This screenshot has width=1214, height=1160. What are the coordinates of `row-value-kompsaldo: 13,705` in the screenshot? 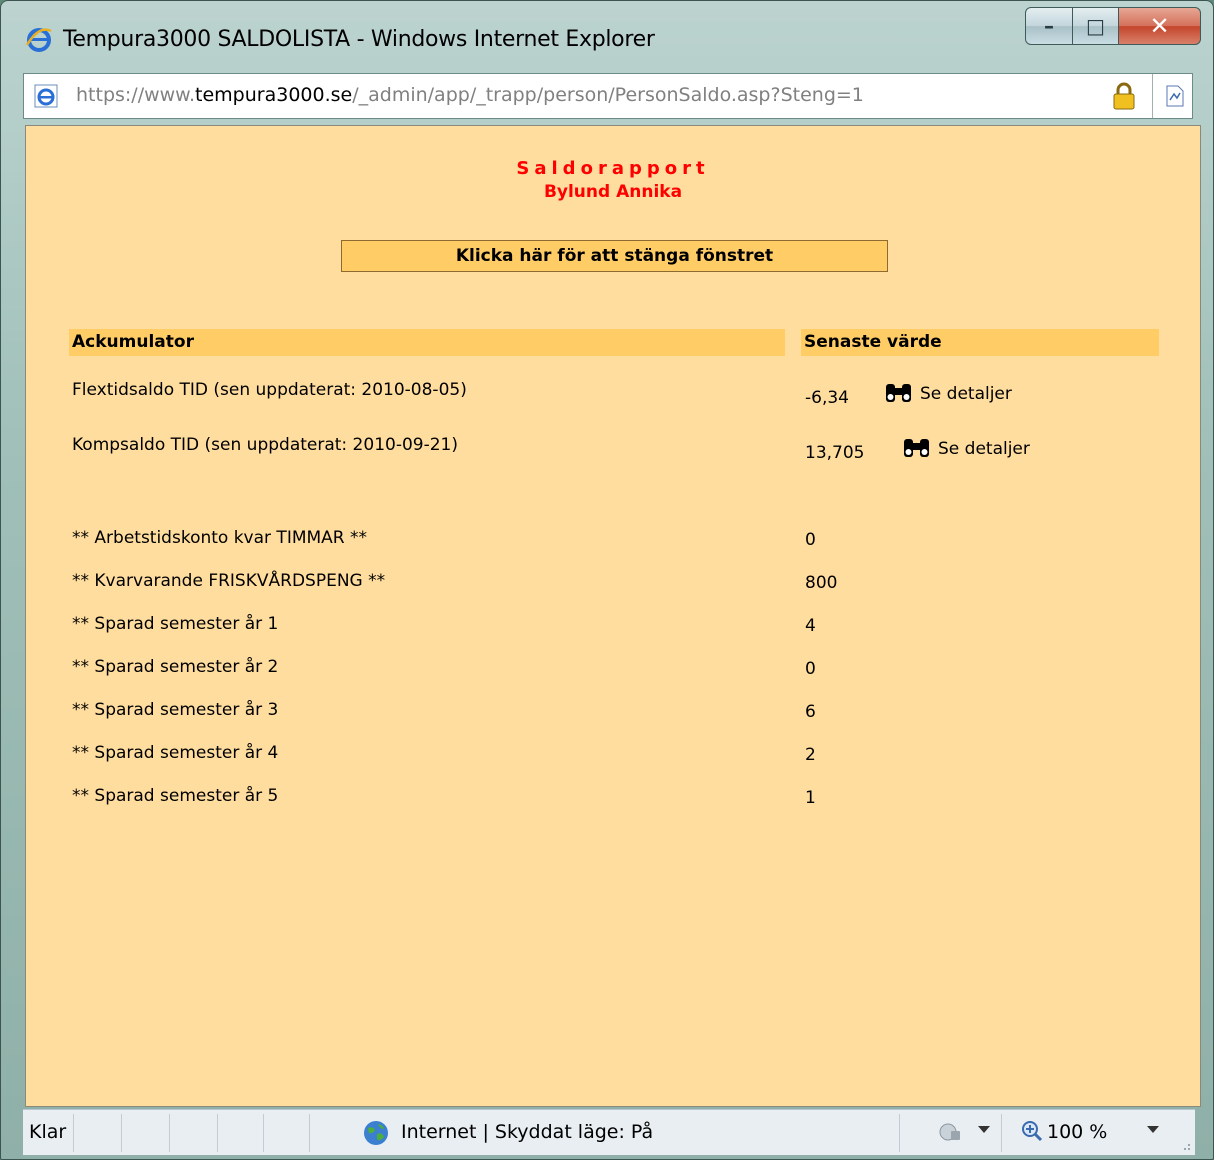 It's located at (835, 453).